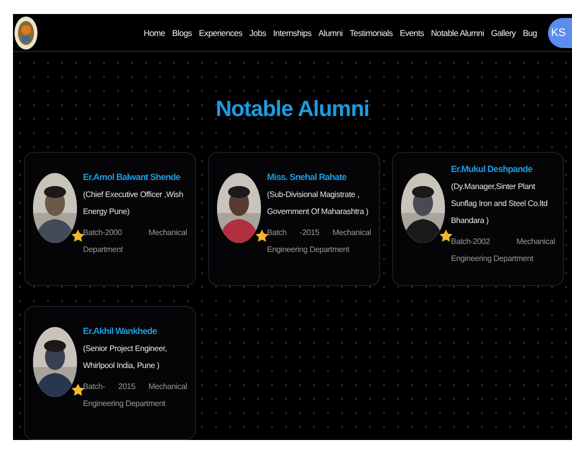 The image size is (572, 456). I want to click on alumni-role: (Chief Executive Officer ,Wish Energy Pune), so click(133, 203).